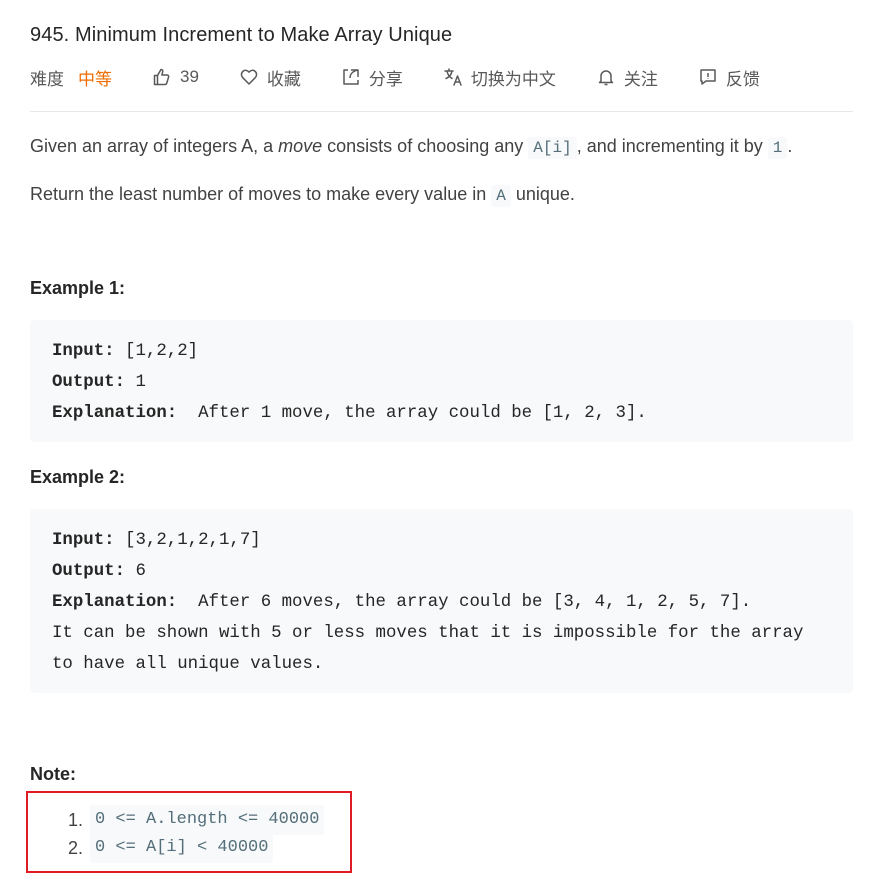  I want to click on follow-button: 关注, so click(627, 77).